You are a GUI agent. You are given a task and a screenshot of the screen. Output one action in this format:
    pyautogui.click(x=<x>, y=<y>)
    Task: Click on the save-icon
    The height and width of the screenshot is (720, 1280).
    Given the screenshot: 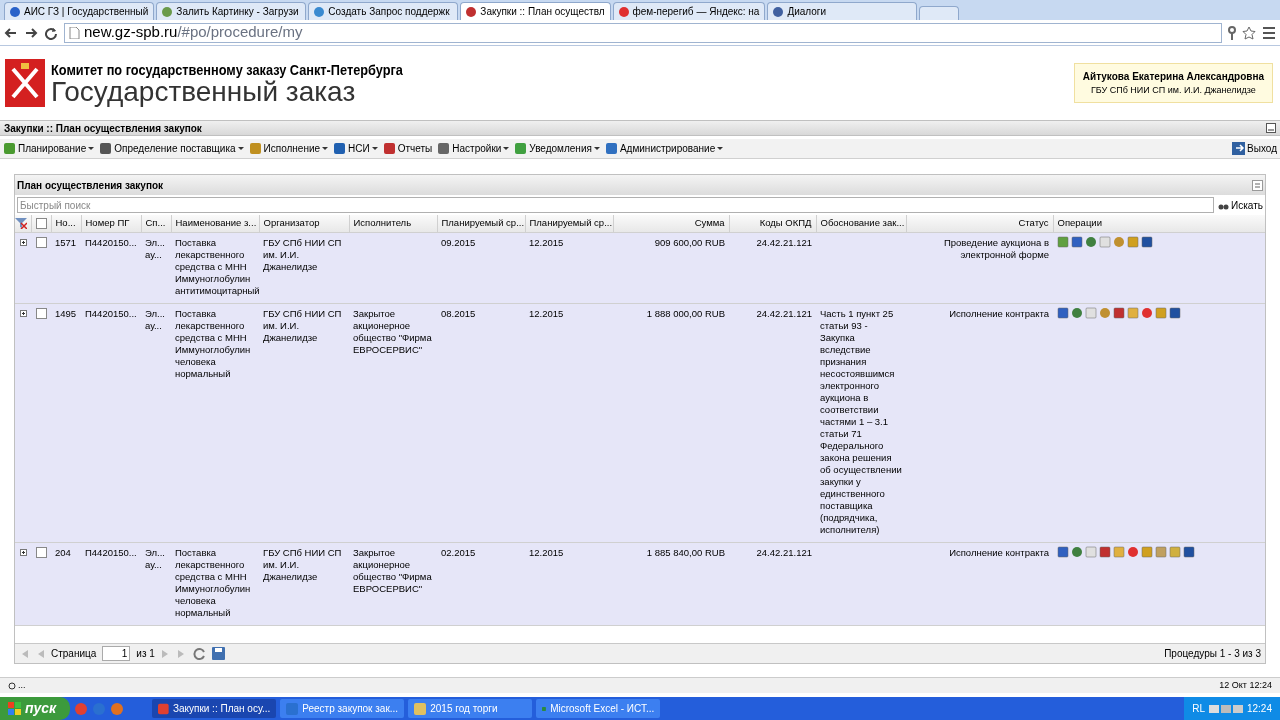 What is the action you would take?
    pyautogui.click(x=218, y=653)
    